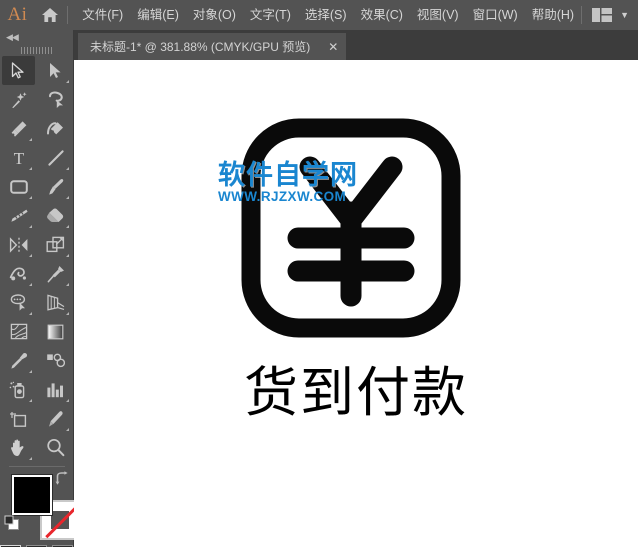 The width and height of the screenshot is (638, 547). Describe the element at coordinates (18, 215) in the screenshot. I see `shaper-tool` at that location.